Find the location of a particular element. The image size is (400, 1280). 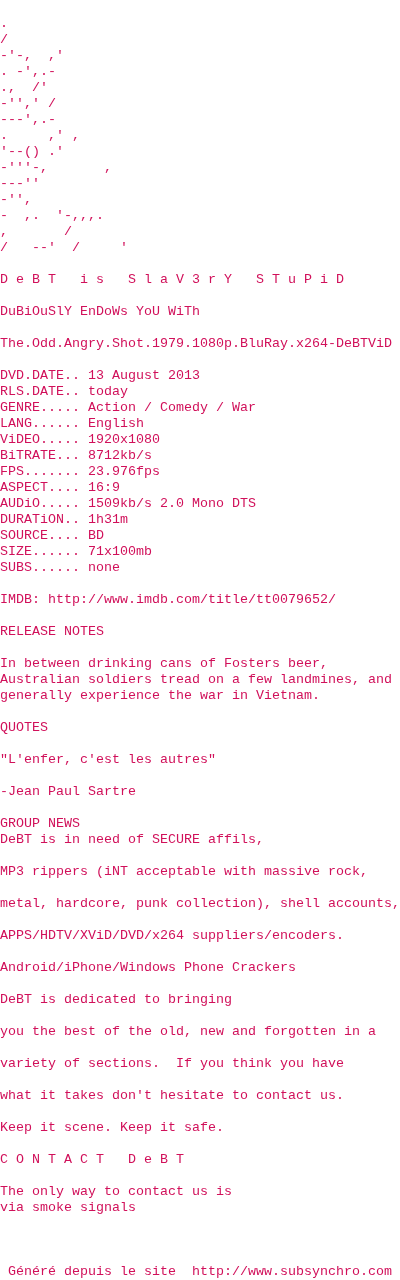

text-paragraph: Keep it scene. Keep it safe. is located at coordinates (112, 1128).